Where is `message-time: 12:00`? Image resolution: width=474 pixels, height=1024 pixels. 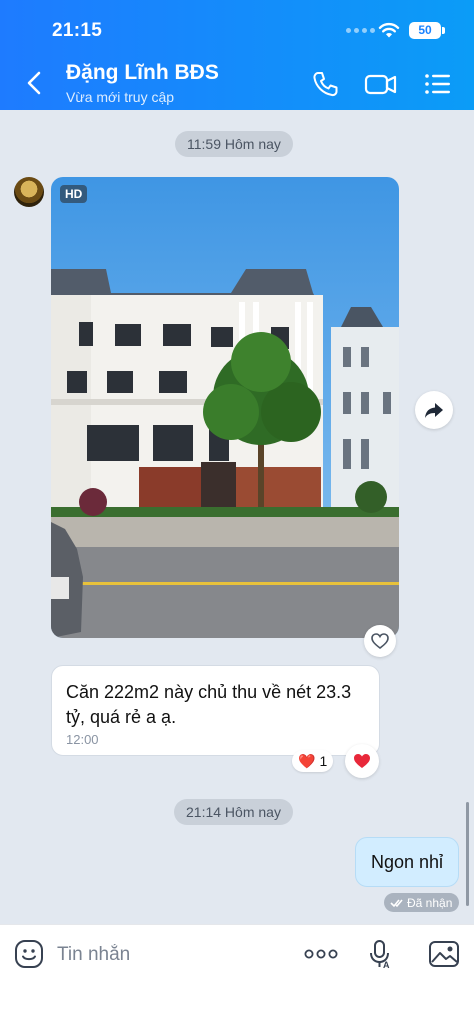 message-time: 12:00 is located at coordinates (82, 739).